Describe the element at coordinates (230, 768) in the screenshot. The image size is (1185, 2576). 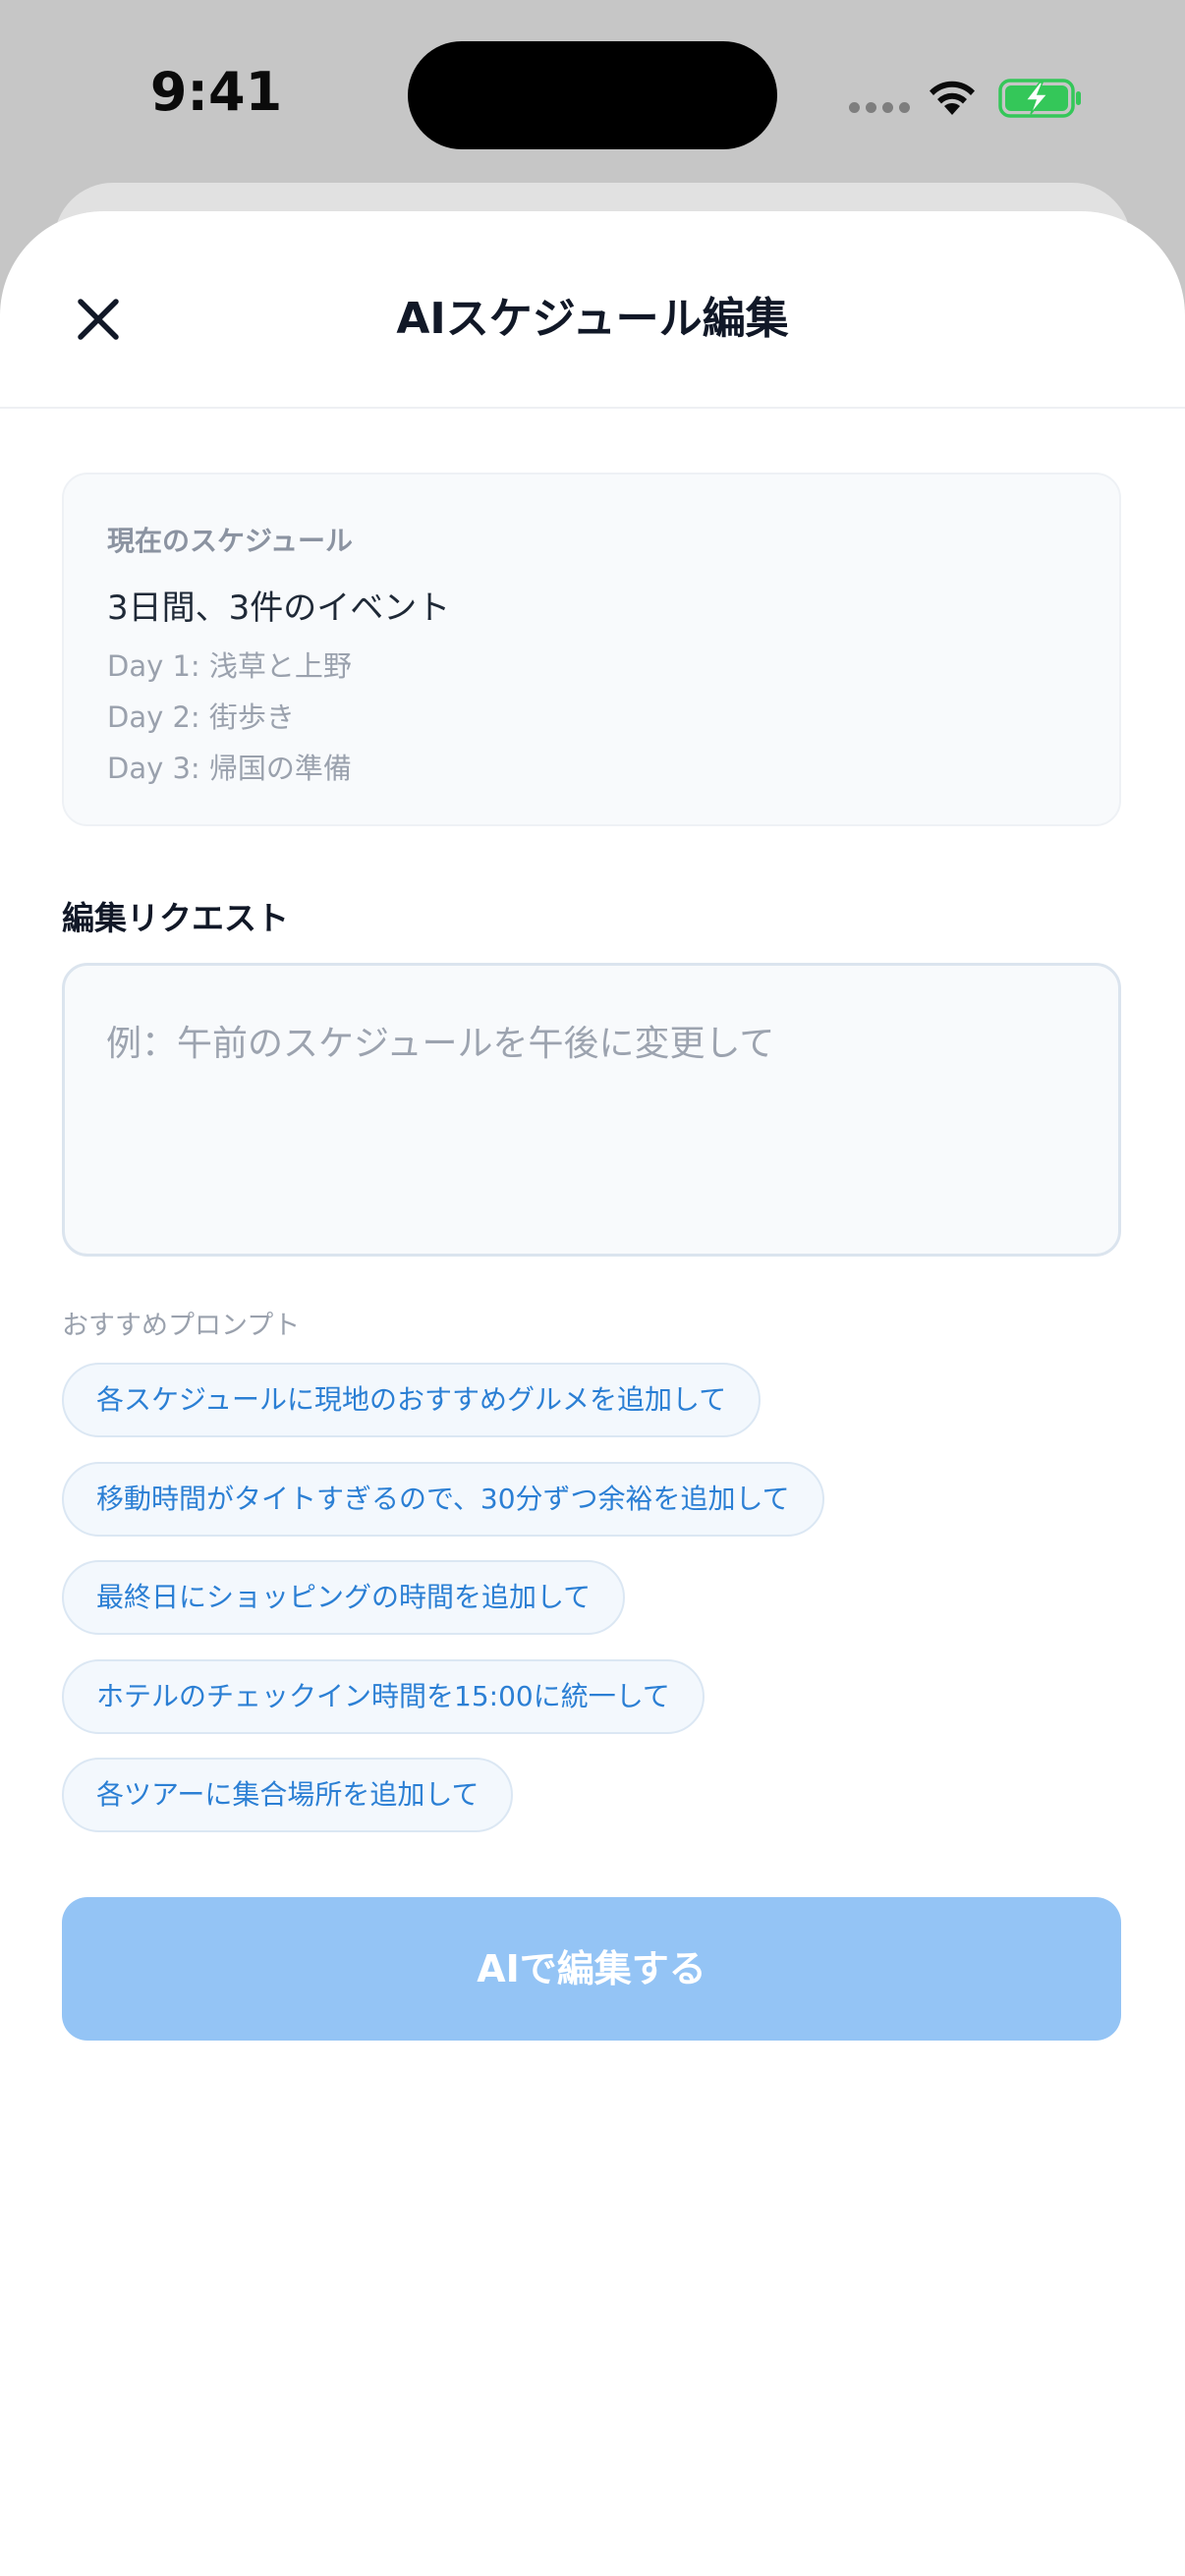
I see `schedule-day-item: Day 3: 帰国の準備` at that location.